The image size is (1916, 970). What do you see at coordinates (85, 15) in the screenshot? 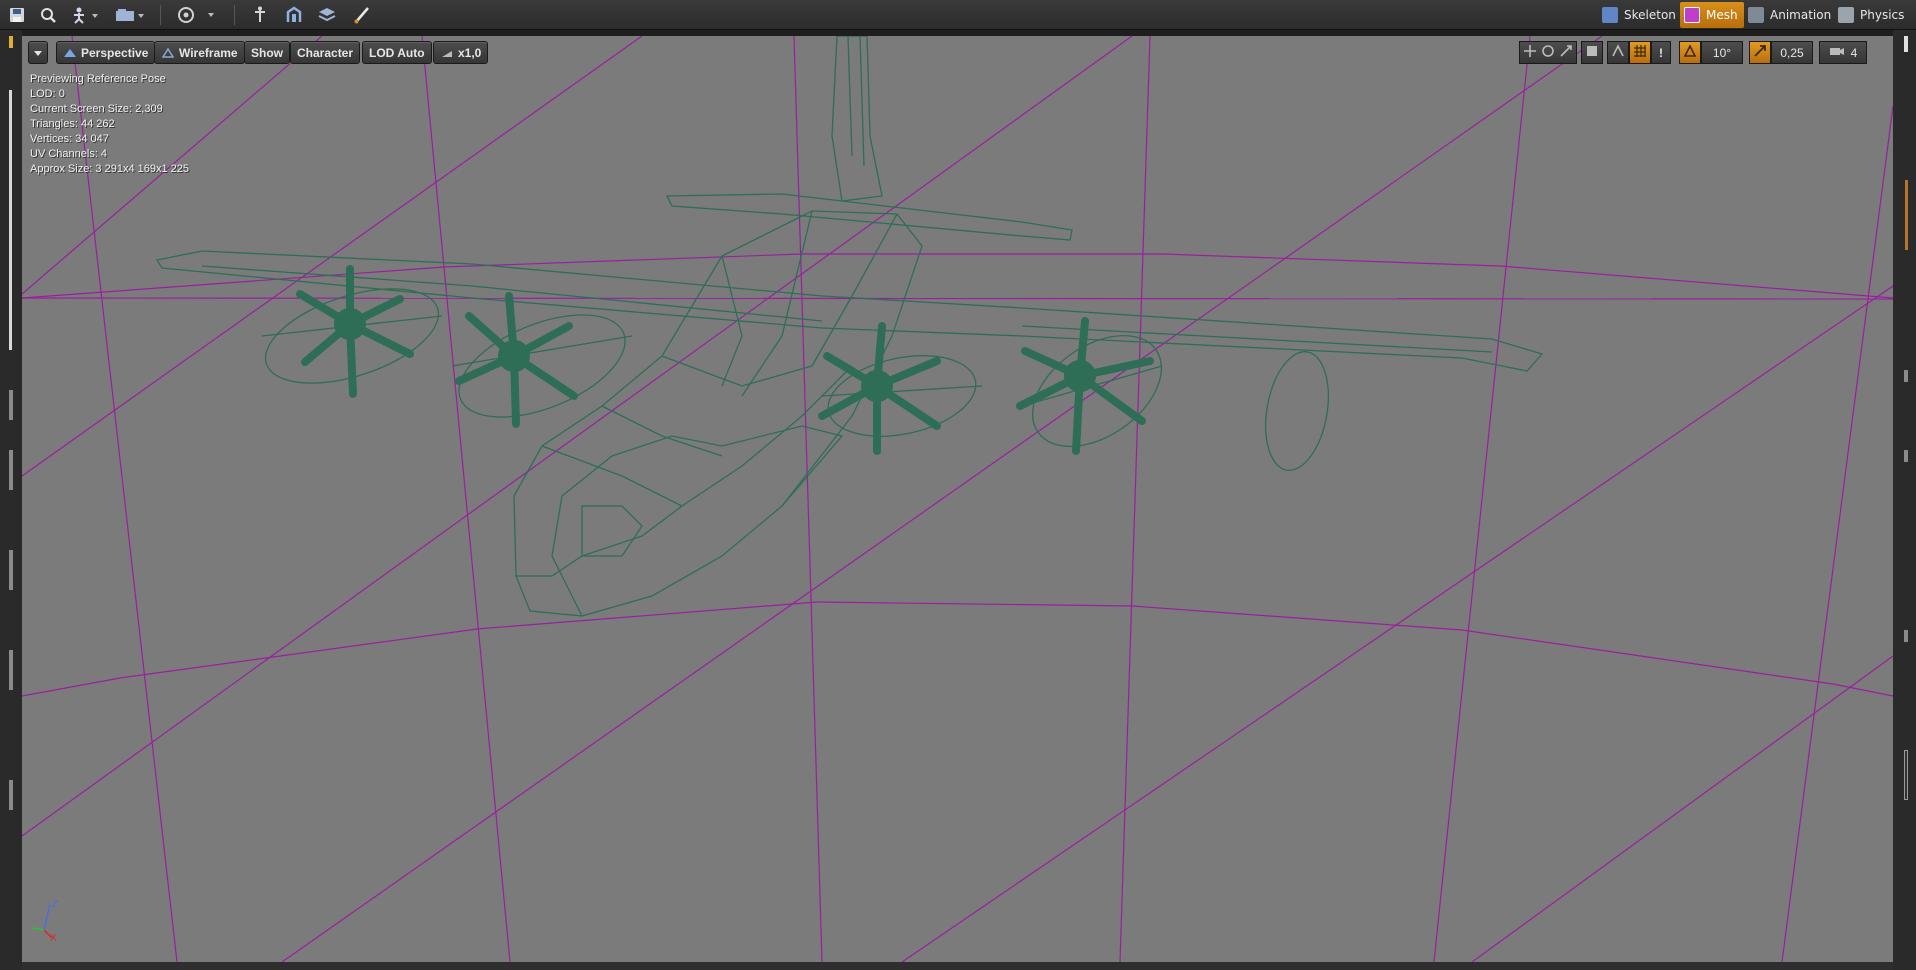
I see `pose-icon` at bounding box center [85, 15].